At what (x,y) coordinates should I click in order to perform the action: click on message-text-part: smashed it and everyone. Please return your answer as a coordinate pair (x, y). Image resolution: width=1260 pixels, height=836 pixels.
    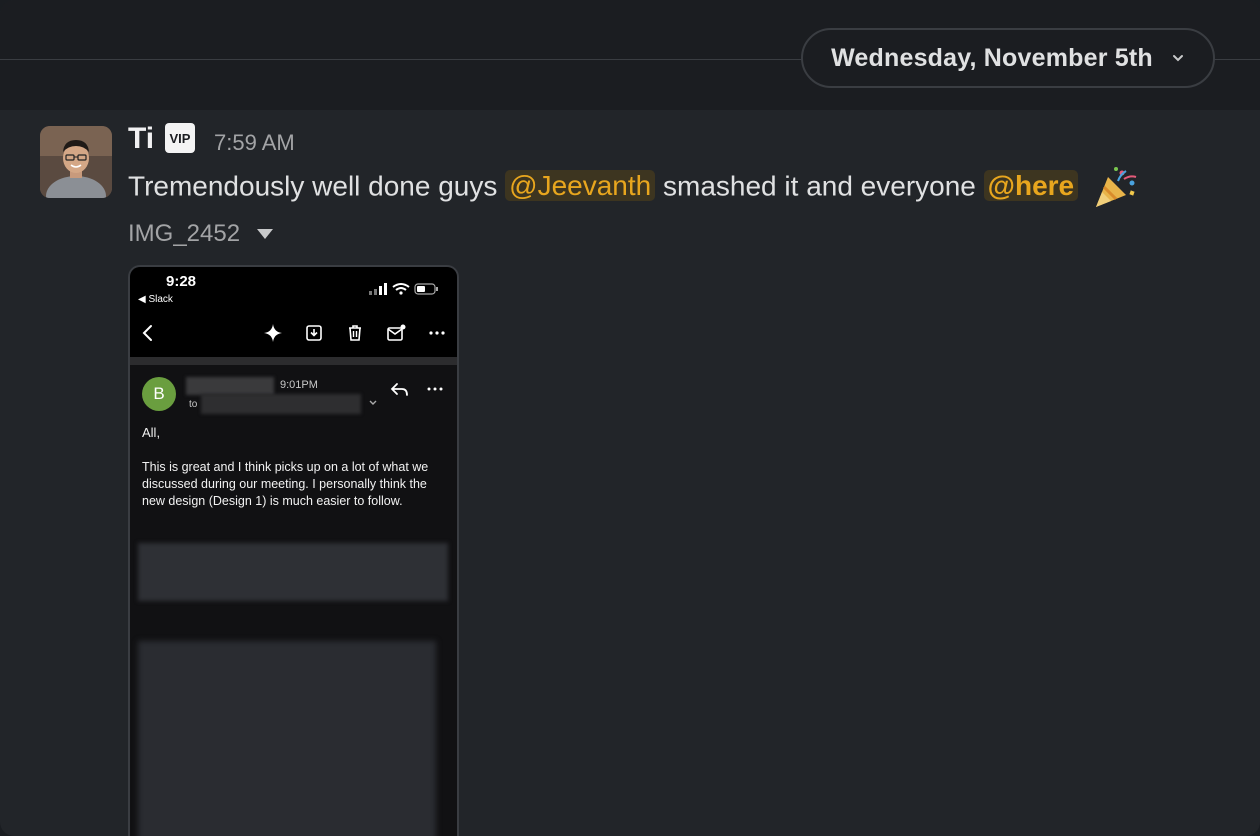
    Looking at the image, I should click on (819, 186).